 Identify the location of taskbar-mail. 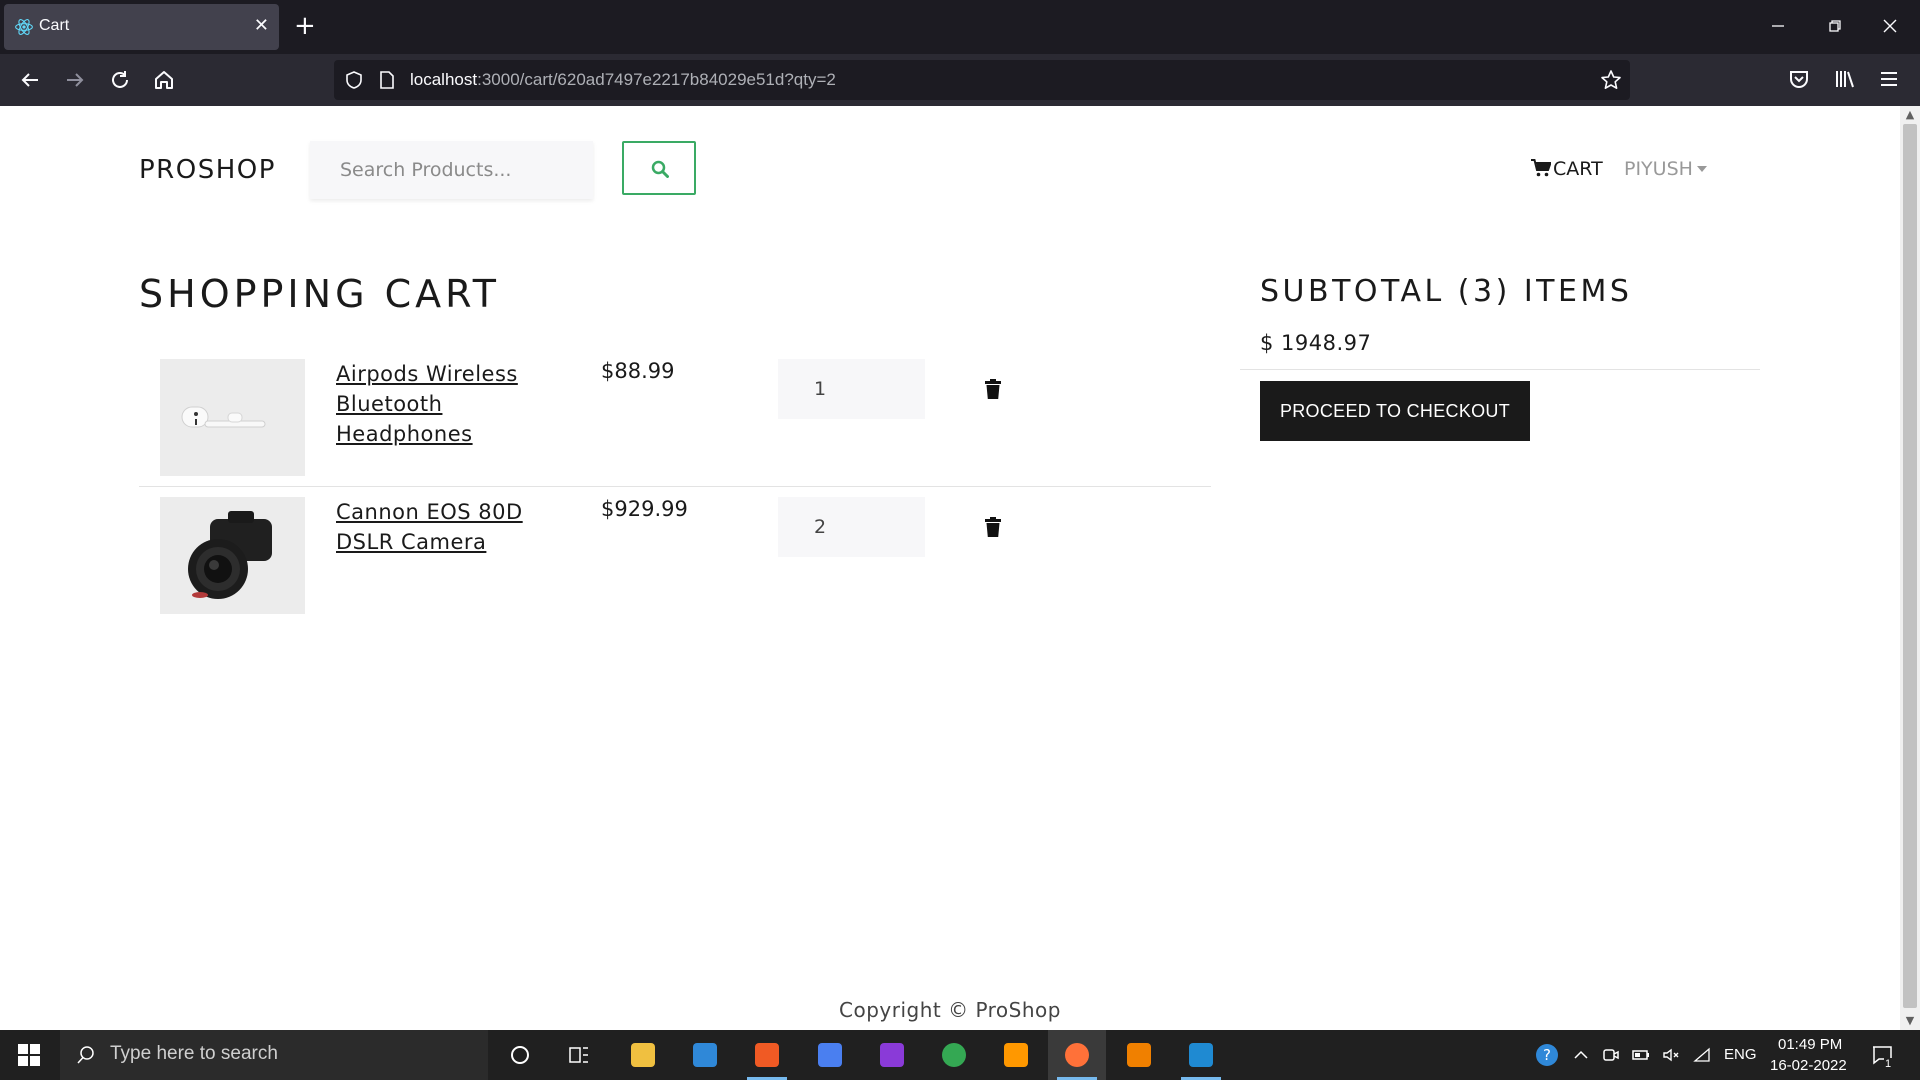
(705, 1055).